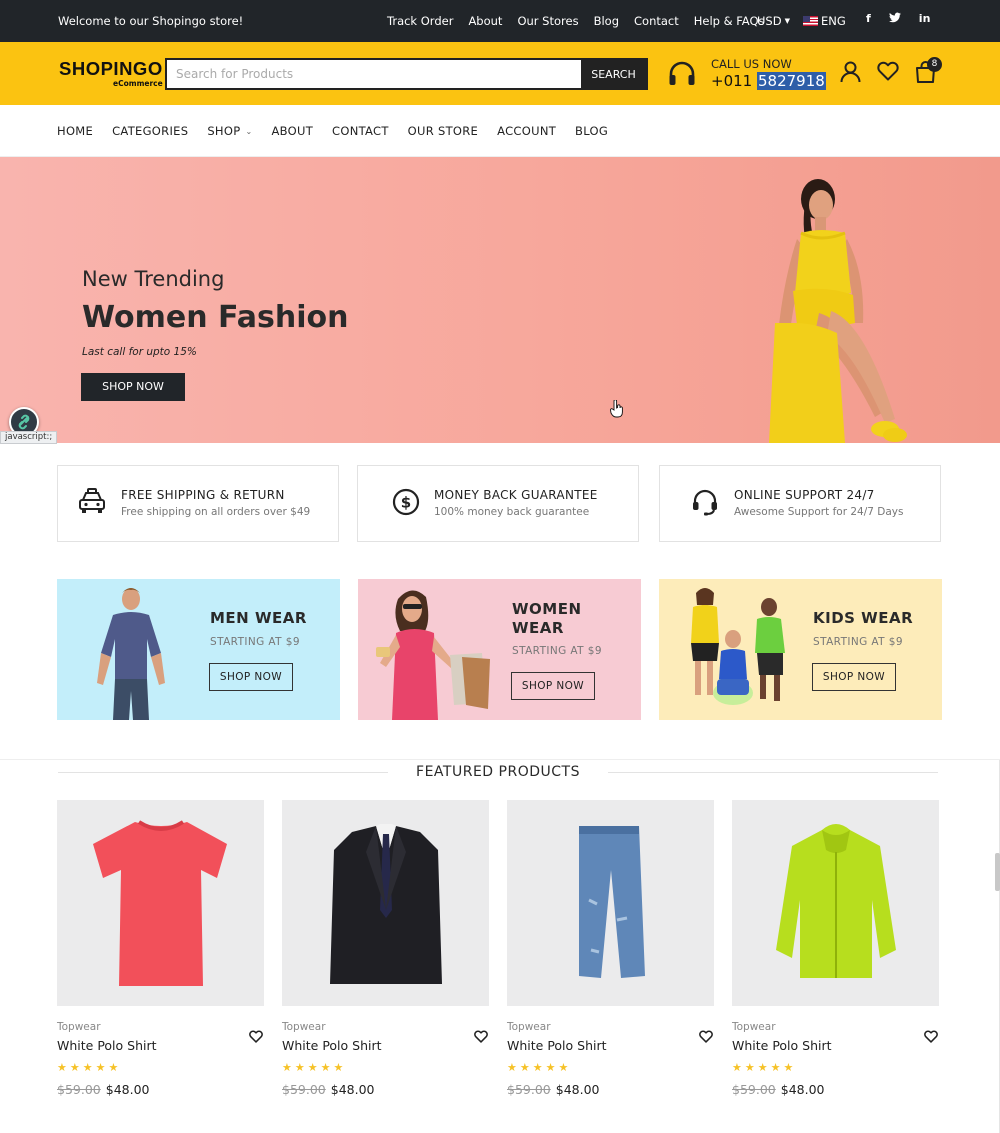 The height and width of the screenshot is (1133, 1000). I want to click on search-button: SEARCH, so click(613, 74).